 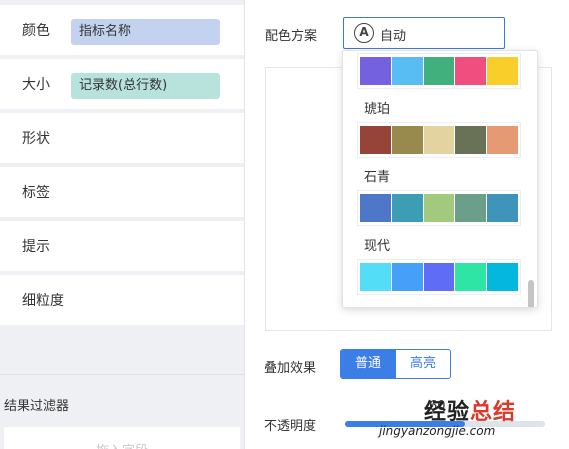 I want to click on drop-placeholder: 拖入字段, so click(x=122, y=444).